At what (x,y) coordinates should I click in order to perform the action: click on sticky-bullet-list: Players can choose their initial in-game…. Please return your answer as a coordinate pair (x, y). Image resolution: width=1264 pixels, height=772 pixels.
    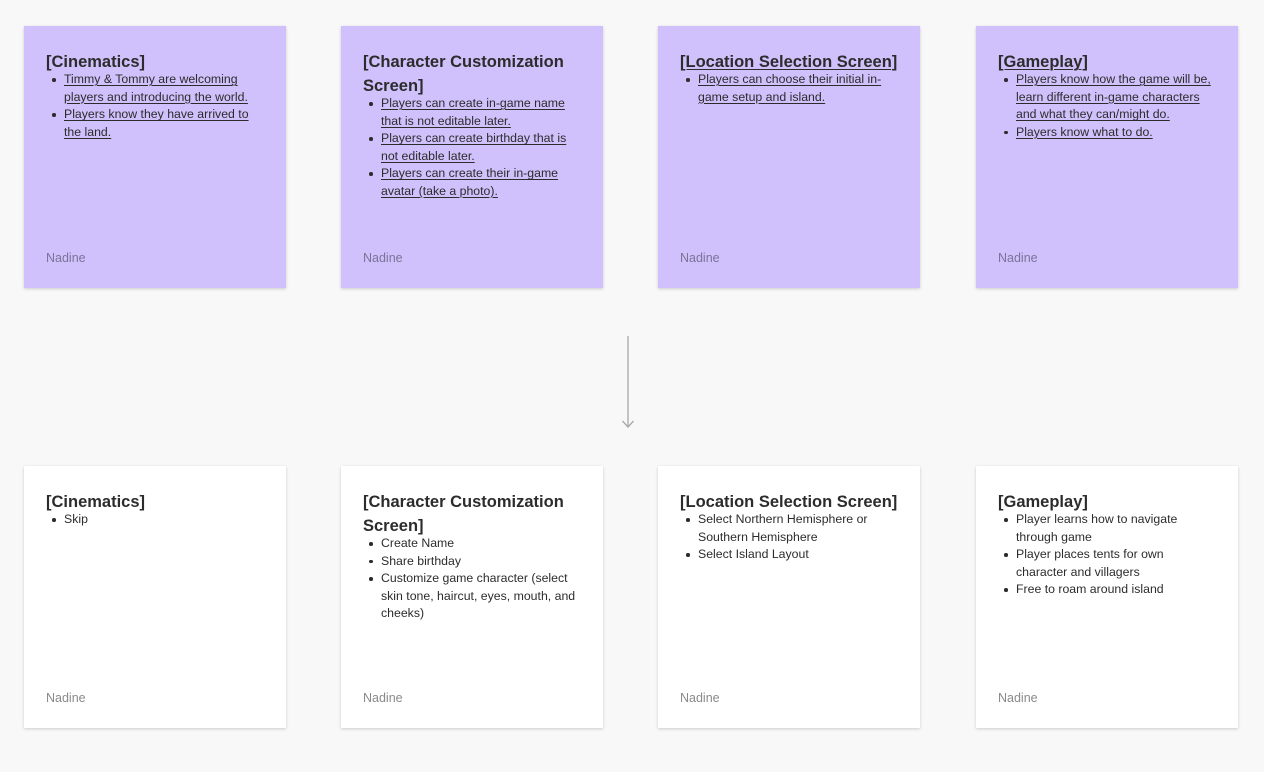
    Looking at the image, I should click on (789, 88).